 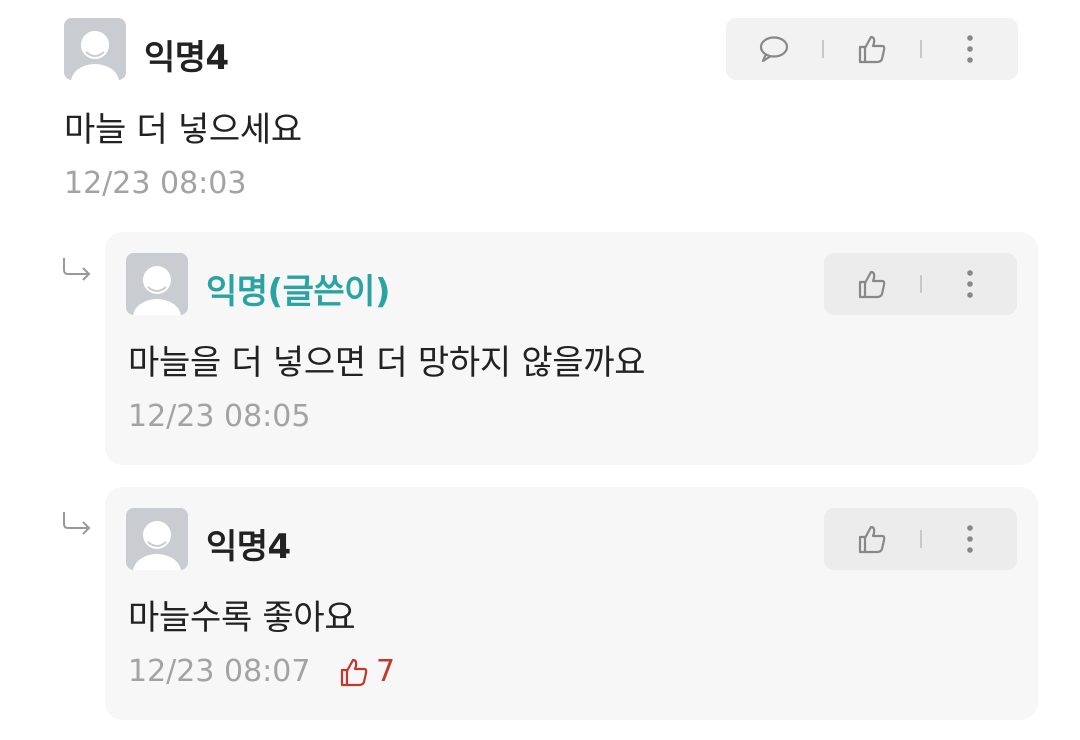 I want to click on reply-text: 마늘수록 좋아요, so click(x=242, y=618).